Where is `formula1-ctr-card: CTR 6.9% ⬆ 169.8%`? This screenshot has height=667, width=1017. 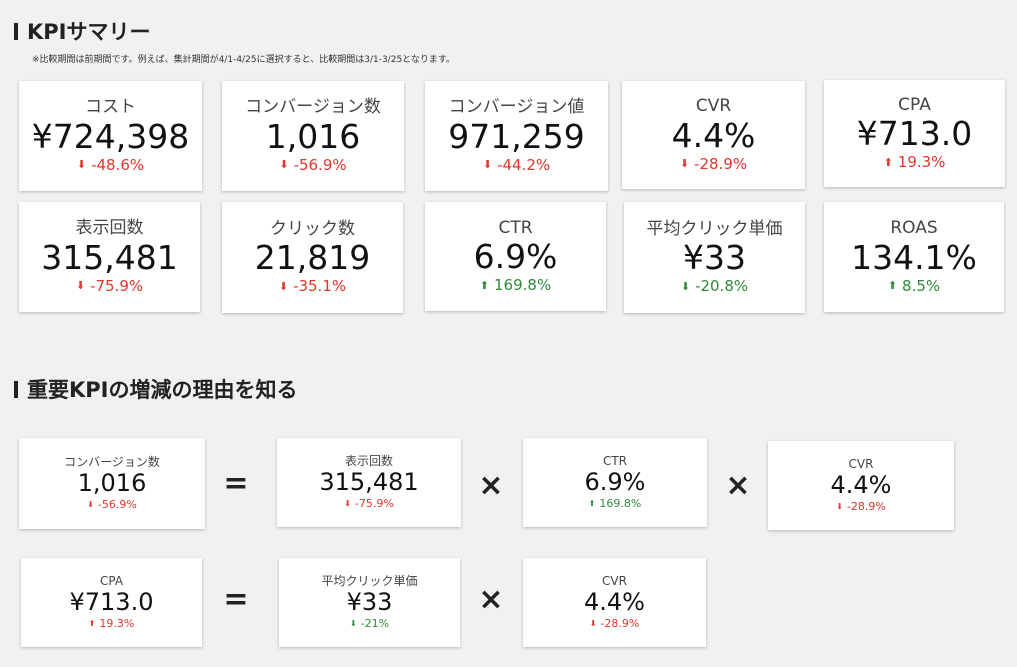 formula1-ctr-card: CTR 6.9% ⬆ 169.8% is located at coordinates (615, 482).